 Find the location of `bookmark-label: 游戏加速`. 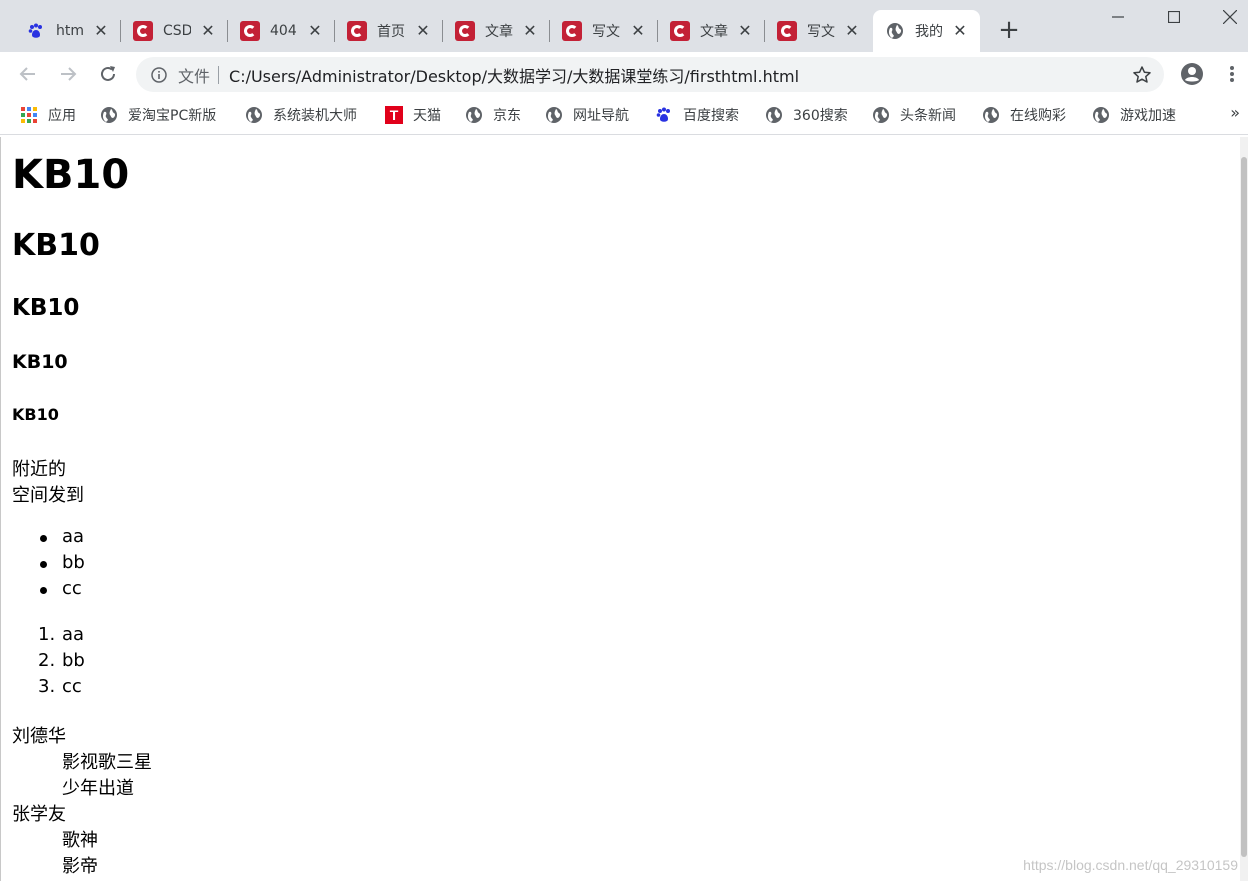

bookmark-label: 游戏加速 is located at coordinates (1148, 116).